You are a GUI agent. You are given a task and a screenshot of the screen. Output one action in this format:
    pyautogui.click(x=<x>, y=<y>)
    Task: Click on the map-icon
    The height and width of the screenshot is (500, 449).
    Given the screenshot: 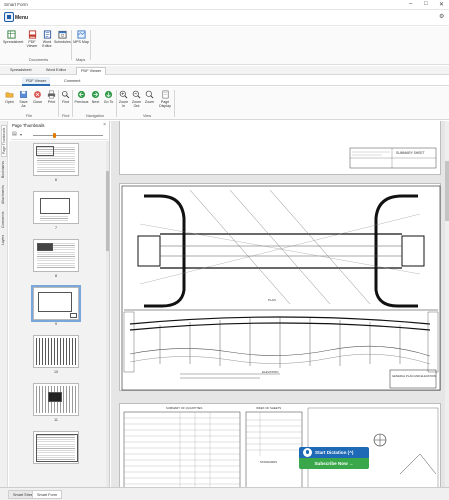 What is the action you would take?
    pyautogui.click(x=81, y=34)
    